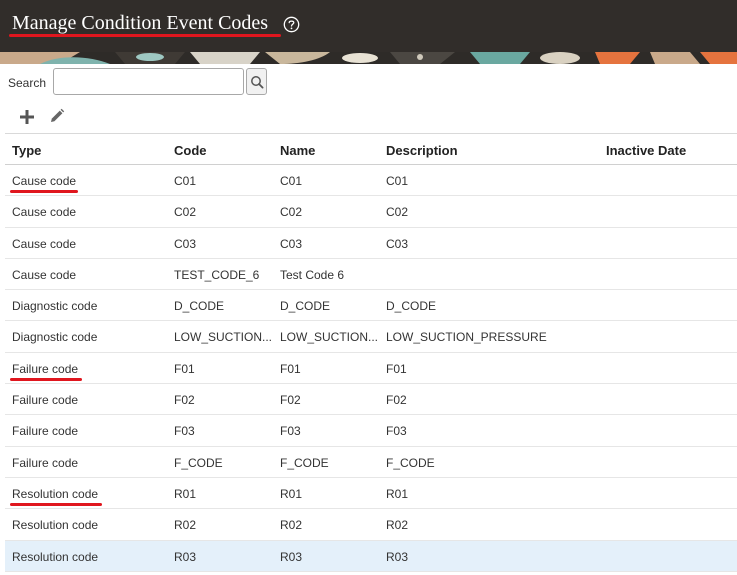  What do you see at coordinates (466, 337) in the screenshot?
I see `cell-description: LOW_SUCTION_PRESSURE` at bounding box center [466, 337].